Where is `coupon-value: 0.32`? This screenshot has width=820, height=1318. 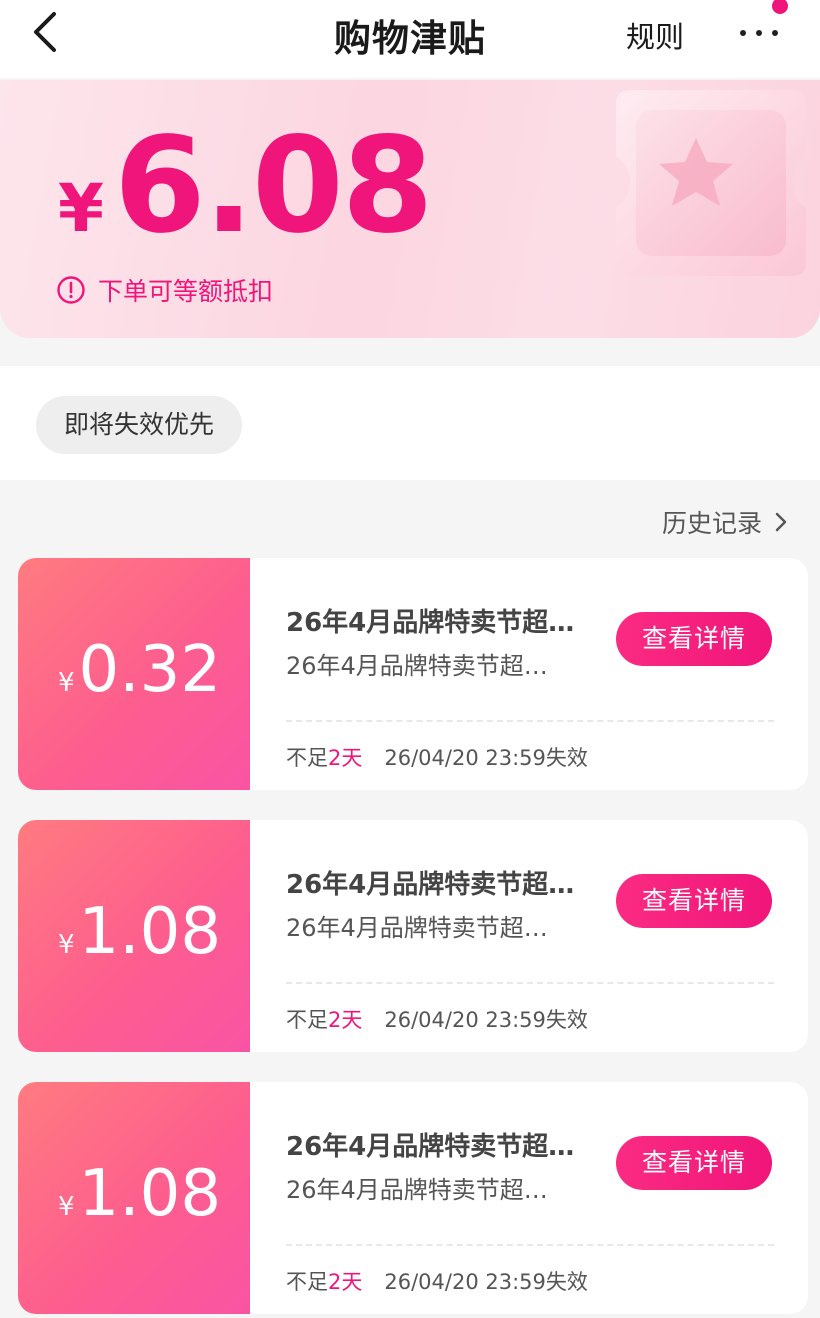
coupon-value: 0.32 is located at coordinates (150, 670).